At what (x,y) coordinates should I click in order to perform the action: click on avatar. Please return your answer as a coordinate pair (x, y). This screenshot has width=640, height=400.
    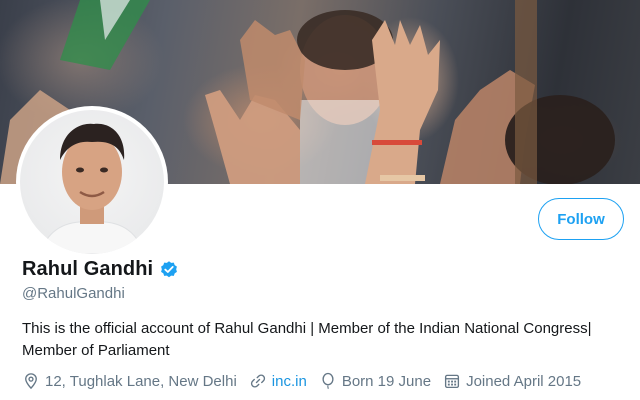
    Looking at the image, I should click on (92, 182).